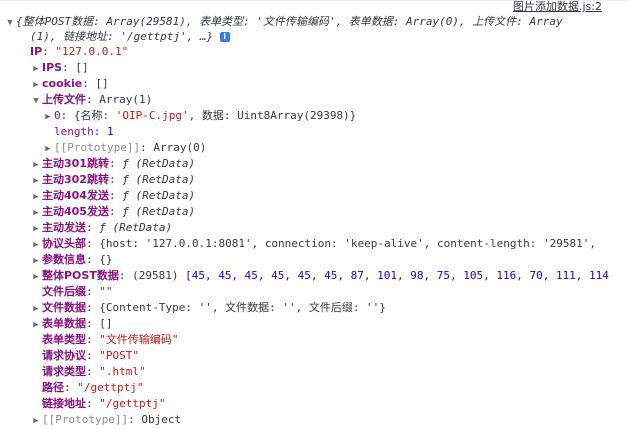  What do you see at coordinates (180, 147) in the screenshot?
I see `prop-value: Array(0)` at bounding box center [180, 147].